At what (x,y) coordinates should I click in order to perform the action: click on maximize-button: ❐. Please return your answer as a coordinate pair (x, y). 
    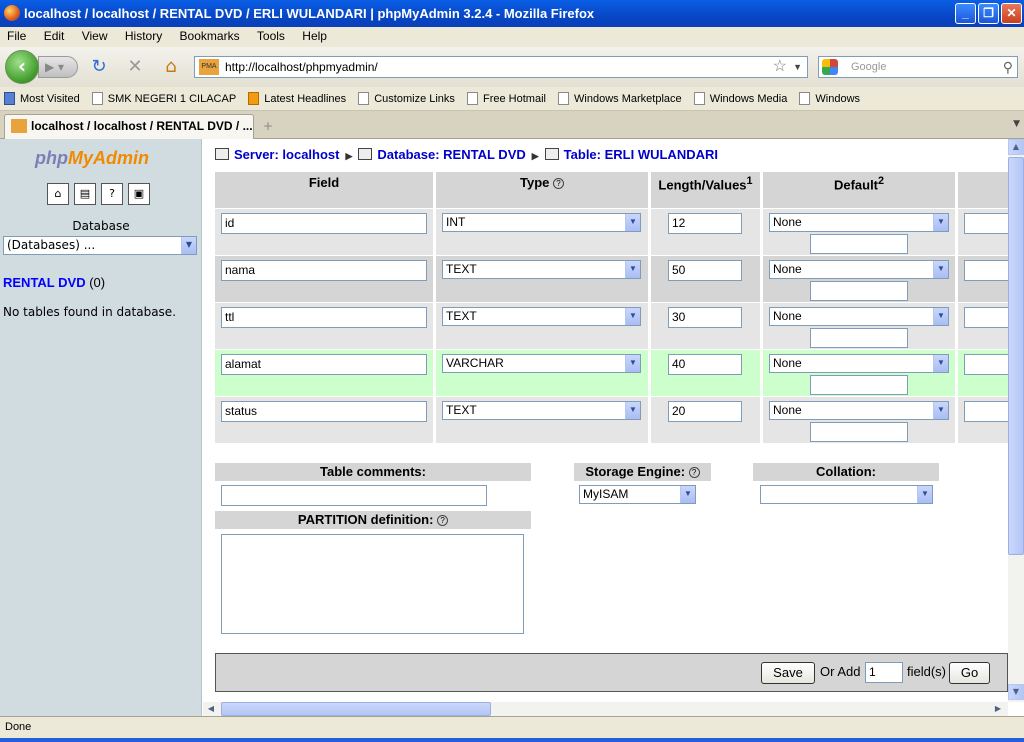
    Looking at the image, I should click on (988, 13).